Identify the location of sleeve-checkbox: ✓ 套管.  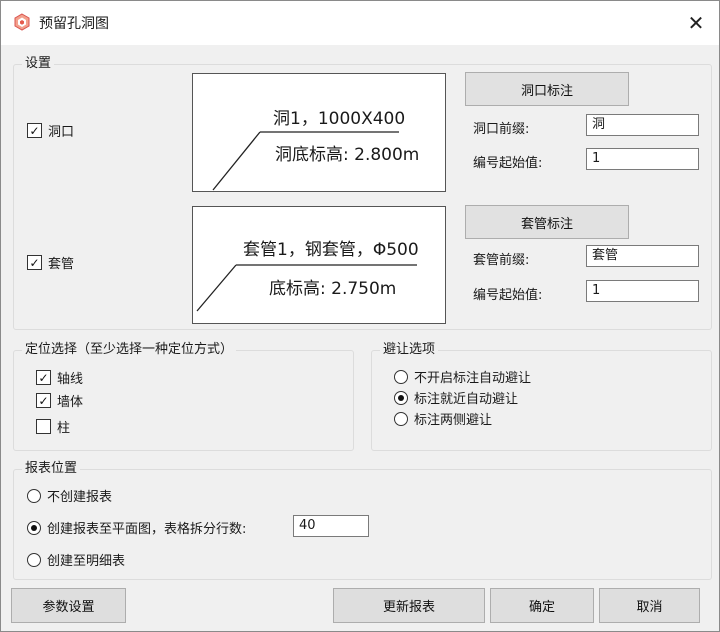
(50, 262).